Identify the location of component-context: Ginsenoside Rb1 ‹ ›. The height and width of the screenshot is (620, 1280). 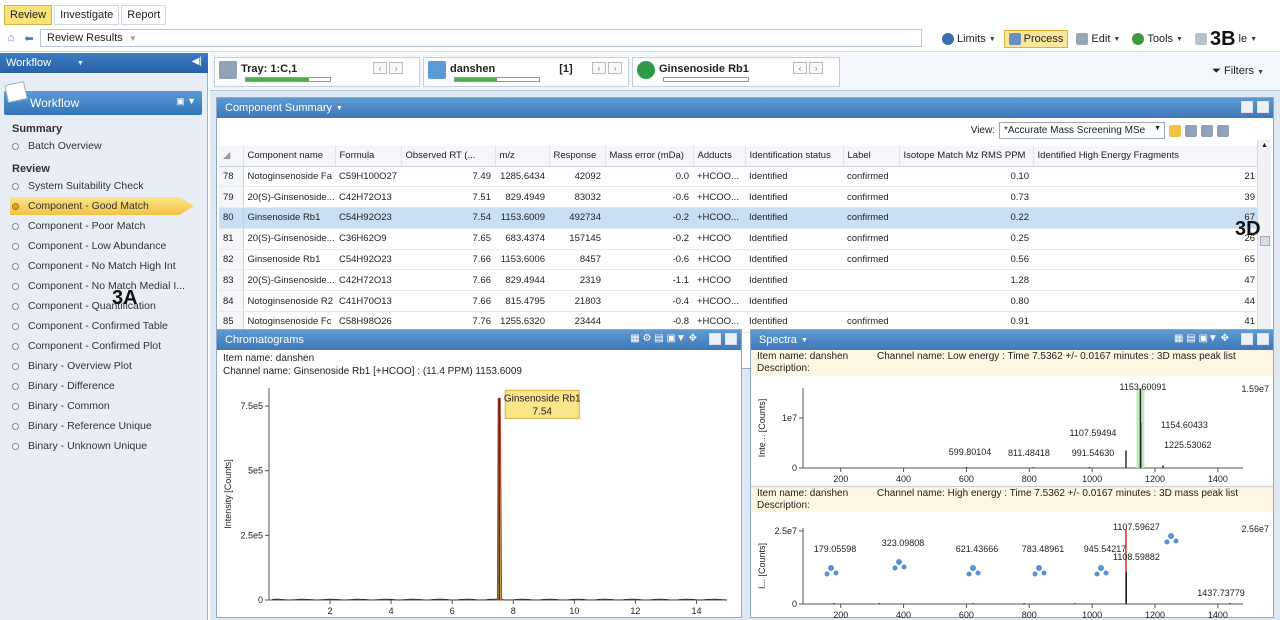
(736, 72).